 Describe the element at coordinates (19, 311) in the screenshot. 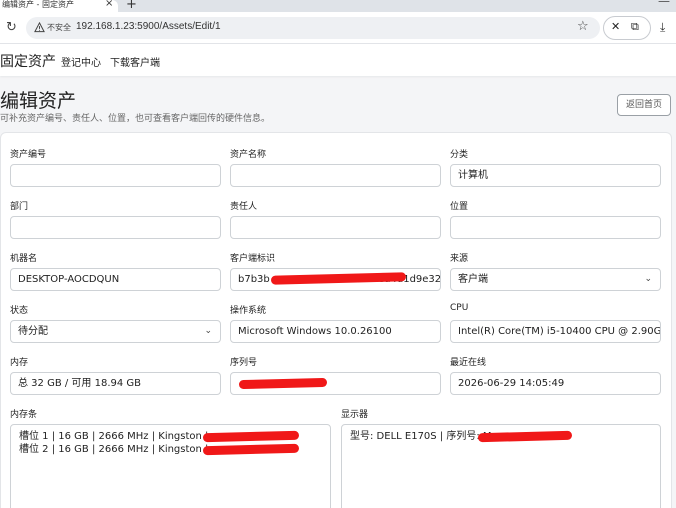

I see `status-label: 状态` at that location.